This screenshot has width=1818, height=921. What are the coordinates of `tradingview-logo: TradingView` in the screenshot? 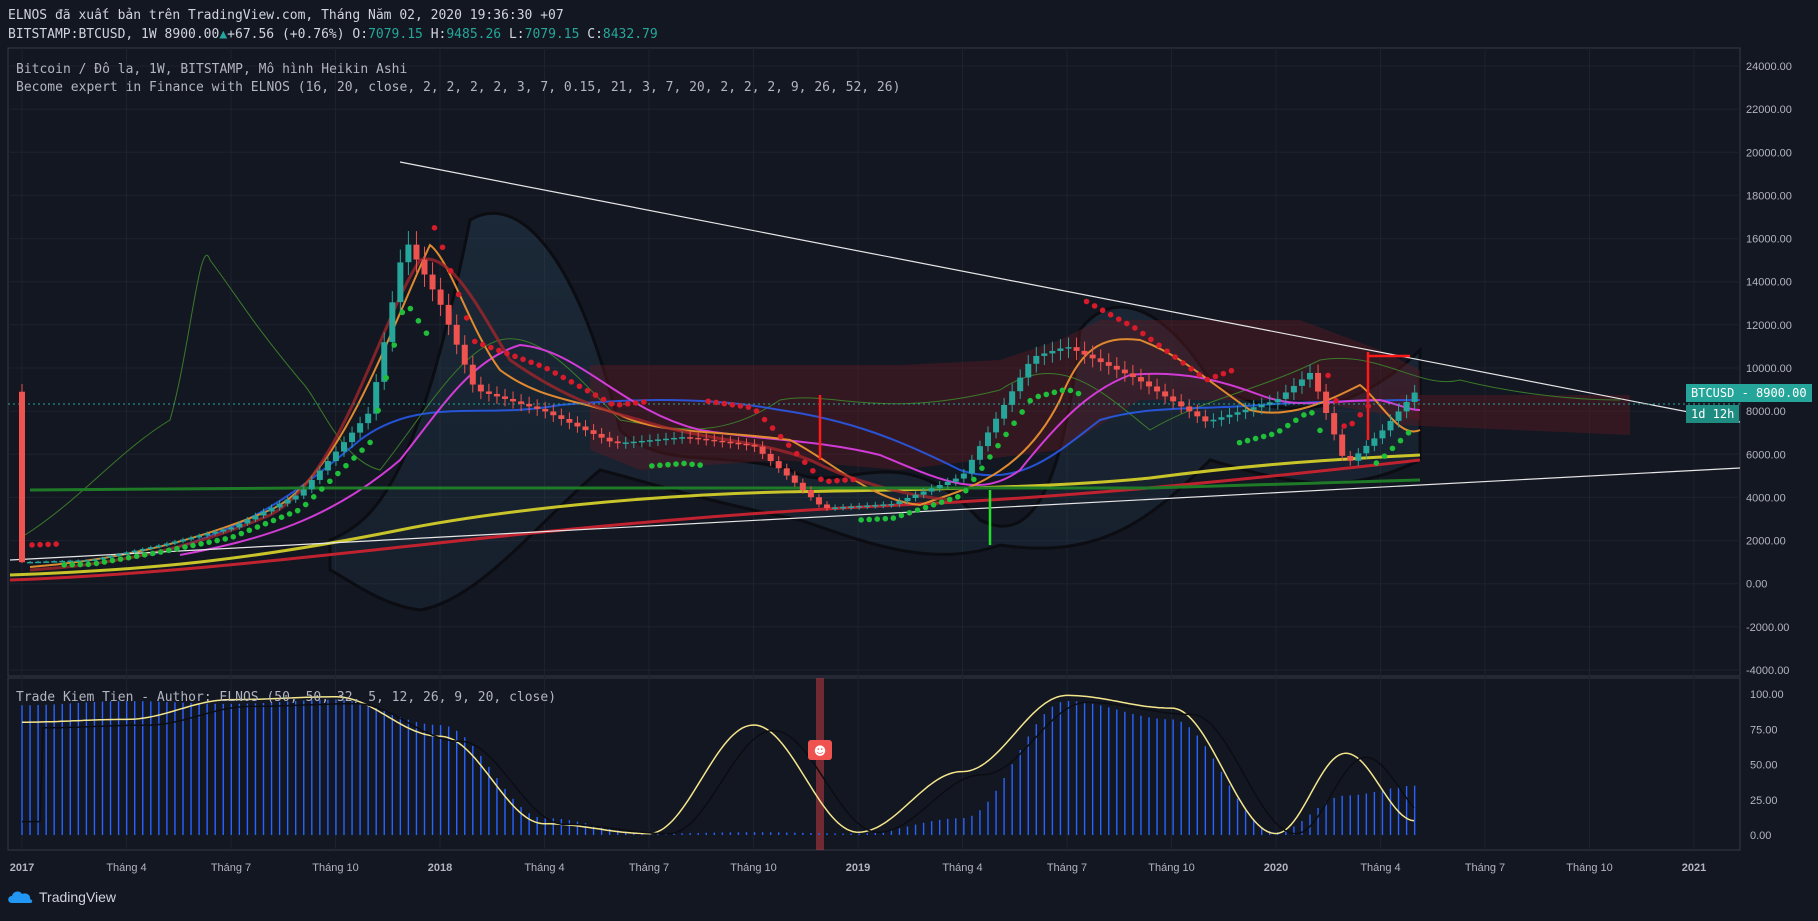 It's located at (61, 897).